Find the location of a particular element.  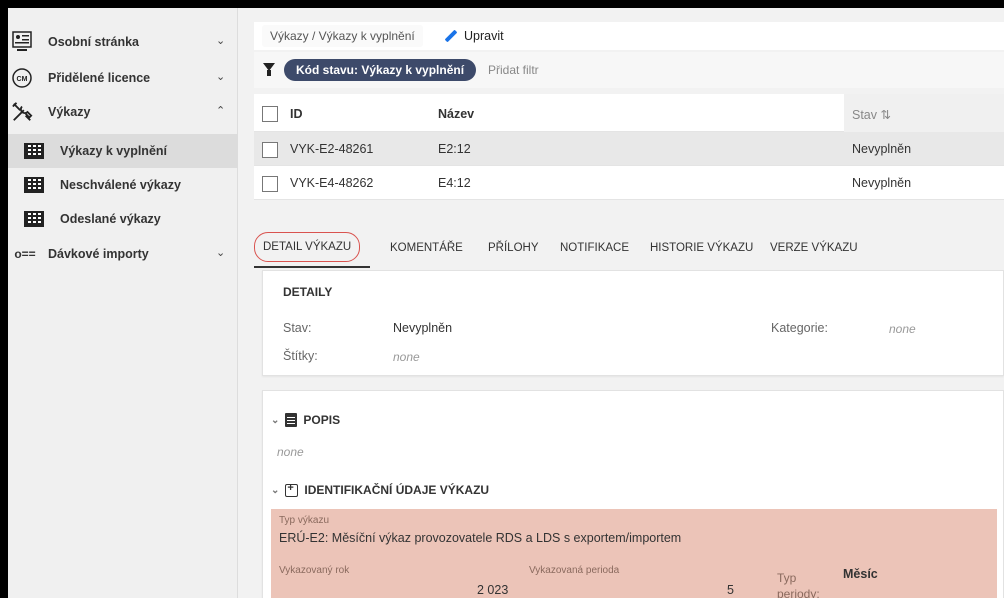

sidebar-subitem-label: Výkazy k vyplnění is located at coordinates (114, 151).